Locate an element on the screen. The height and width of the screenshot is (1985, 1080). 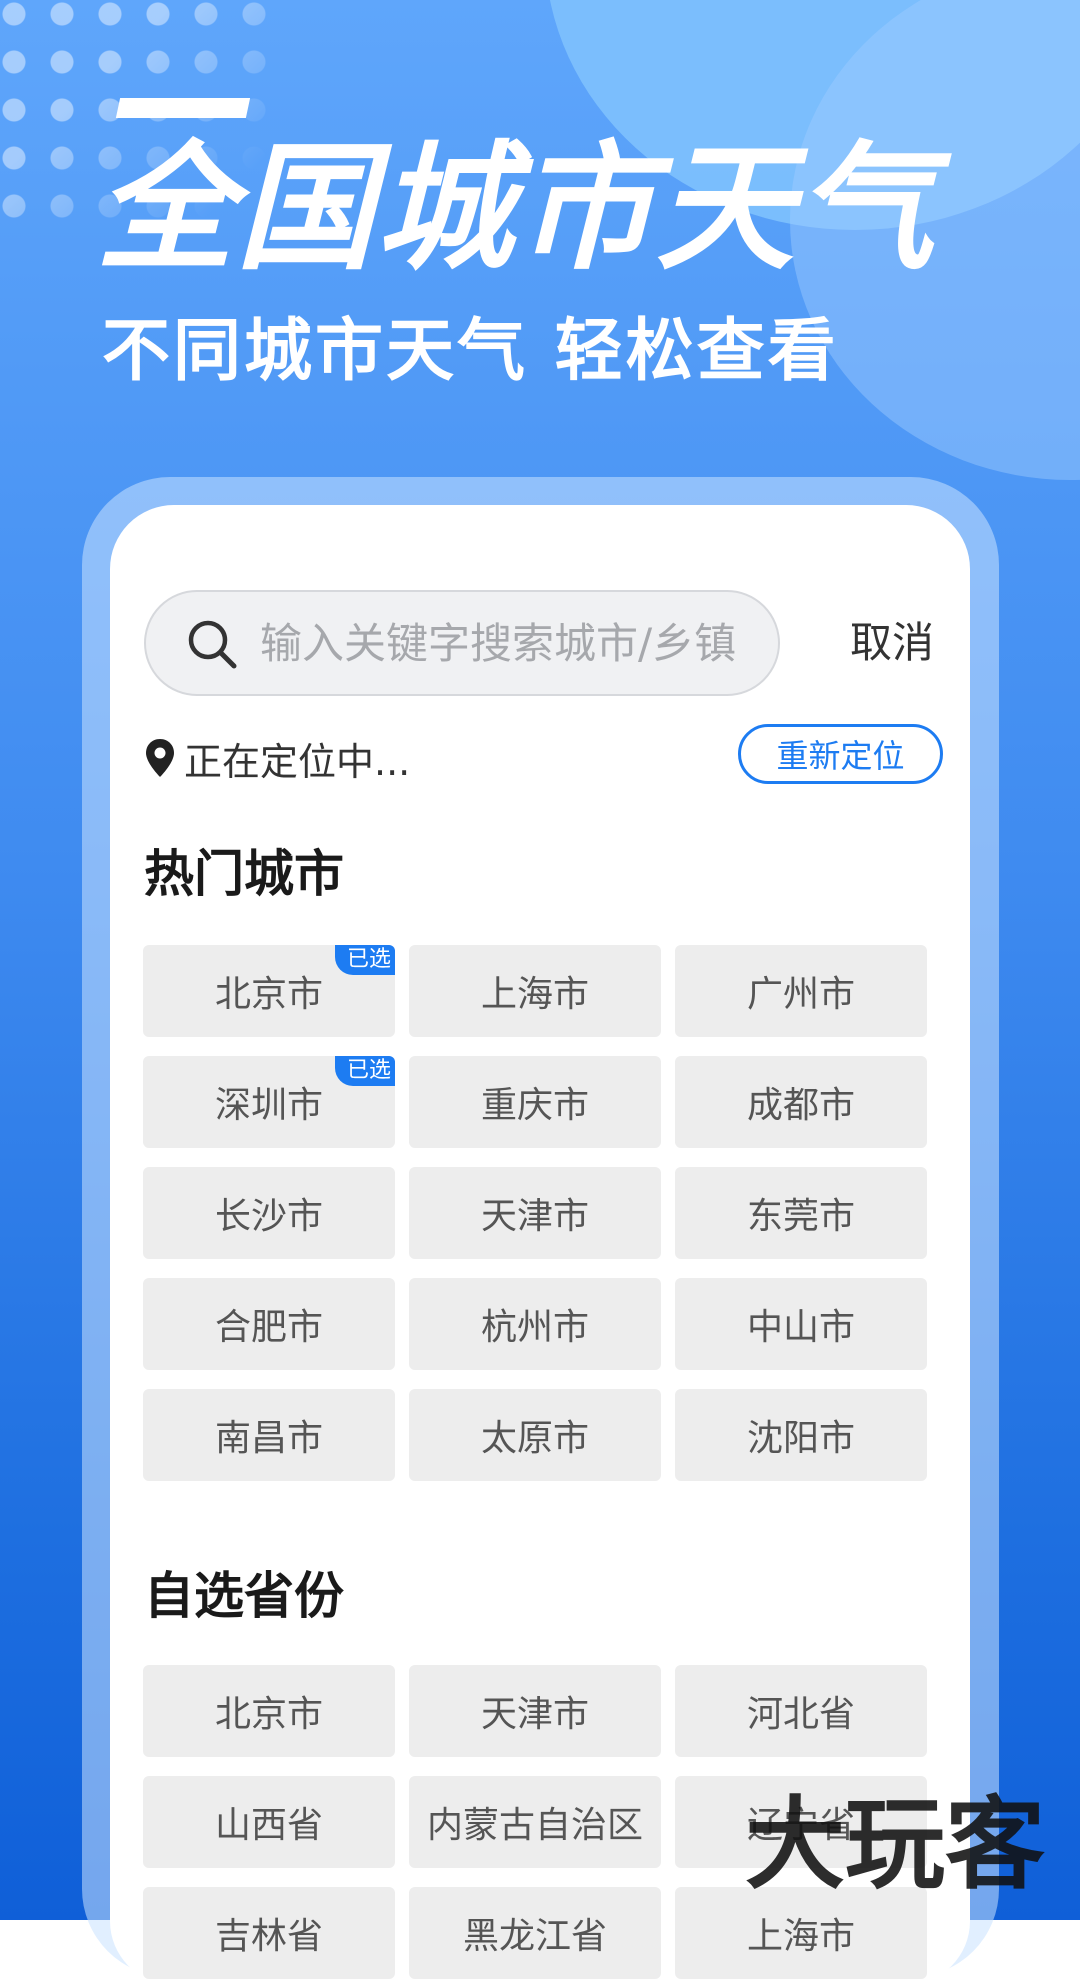
city-label: 杭州市 is located at coordinates (534, 1327).